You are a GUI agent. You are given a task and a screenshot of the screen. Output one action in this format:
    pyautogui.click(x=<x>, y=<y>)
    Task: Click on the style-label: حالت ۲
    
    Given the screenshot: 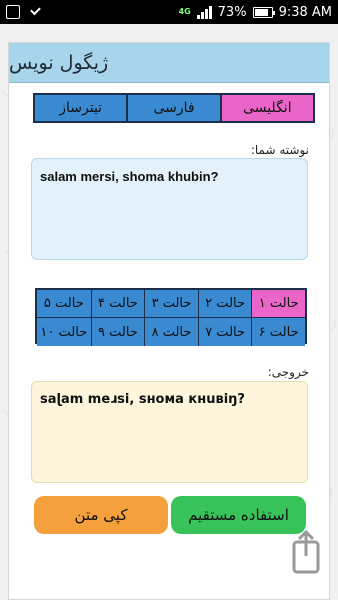 What is the action you would take?
    pyautogui.click(x=225, y=303)
    